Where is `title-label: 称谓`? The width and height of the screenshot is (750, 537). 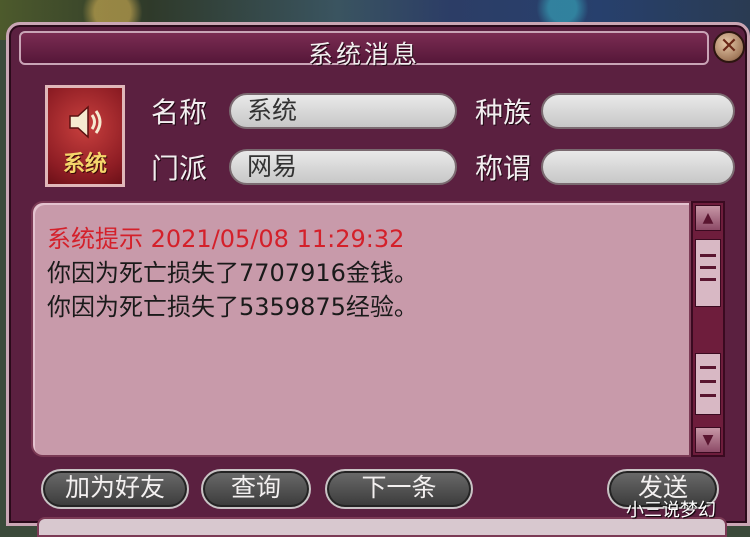 title-label: 称谓 is located at coordinates (503, 168).